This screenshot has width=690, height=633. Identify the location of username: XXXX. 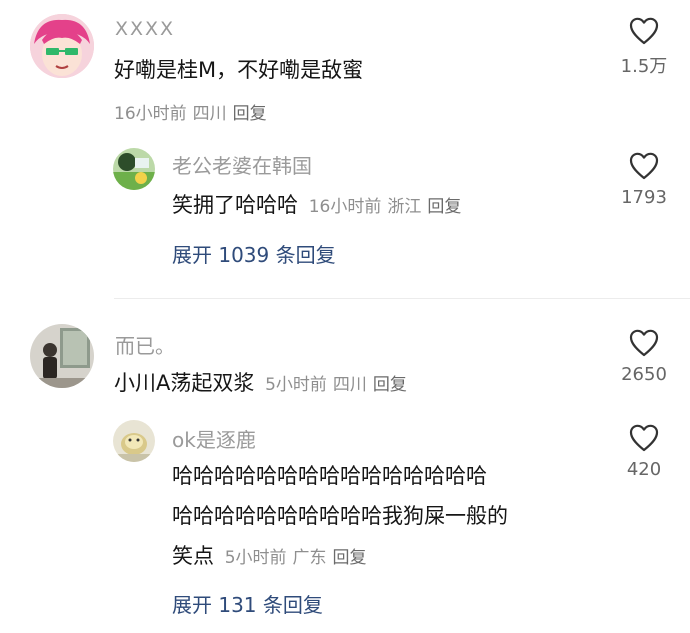
(145, 29).